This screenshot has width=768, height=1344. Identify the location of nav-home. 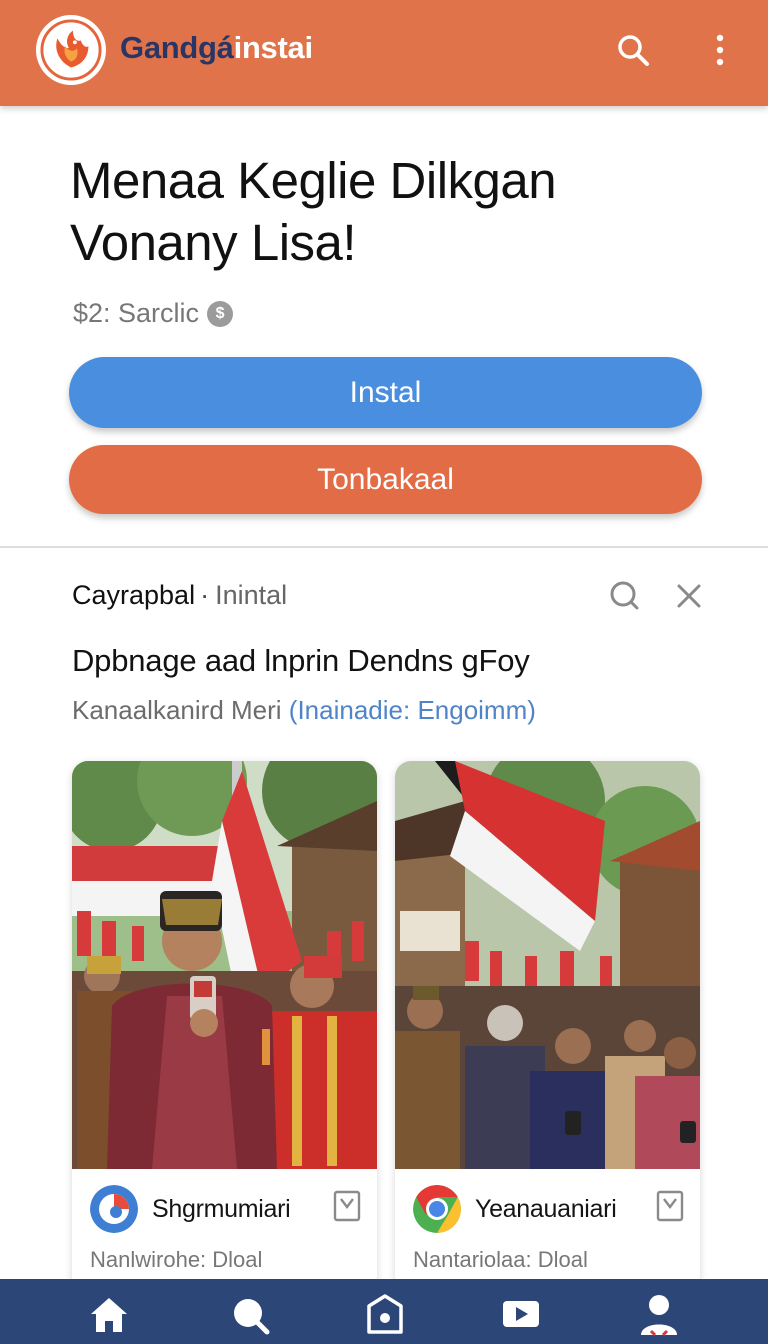
(109, 1315).